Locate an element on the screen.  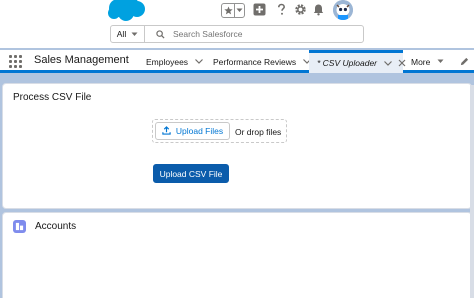
tab-label: More is located at coordinates (421, 61).